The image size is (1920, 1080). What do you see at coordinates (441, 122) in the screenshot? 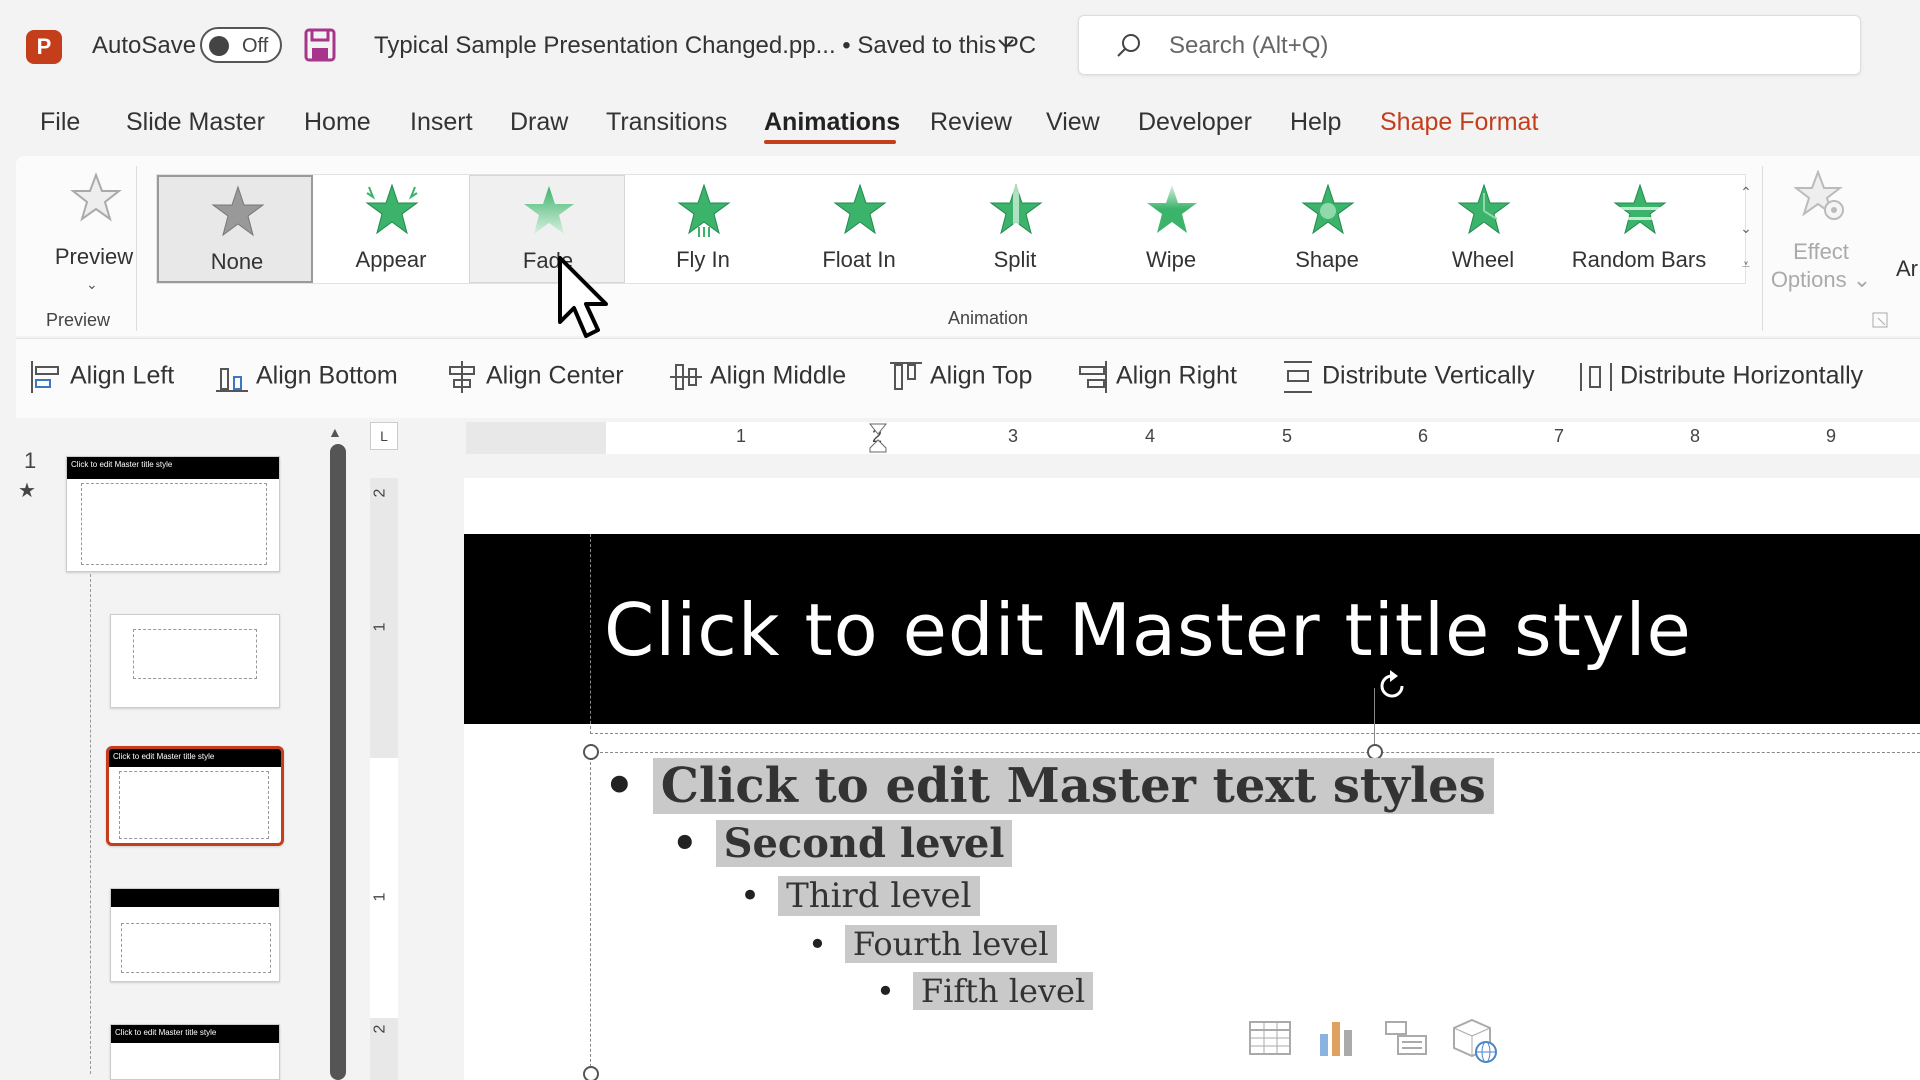
I see `tab-insert: Insert` at bounding box center [441, 122].